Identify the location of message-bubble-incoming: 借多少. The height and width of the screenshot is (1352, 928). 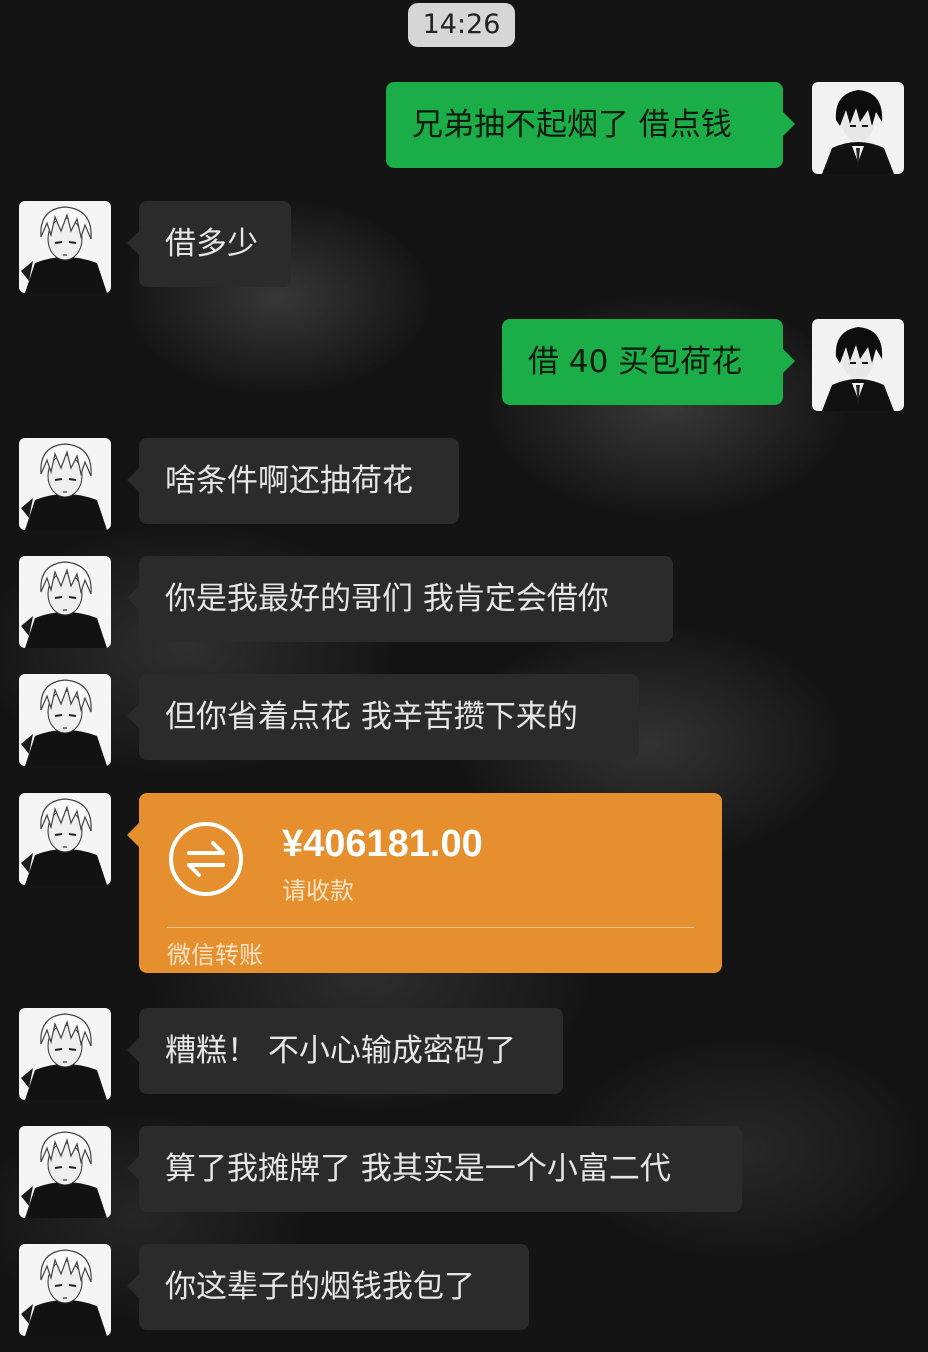
(209, 244).